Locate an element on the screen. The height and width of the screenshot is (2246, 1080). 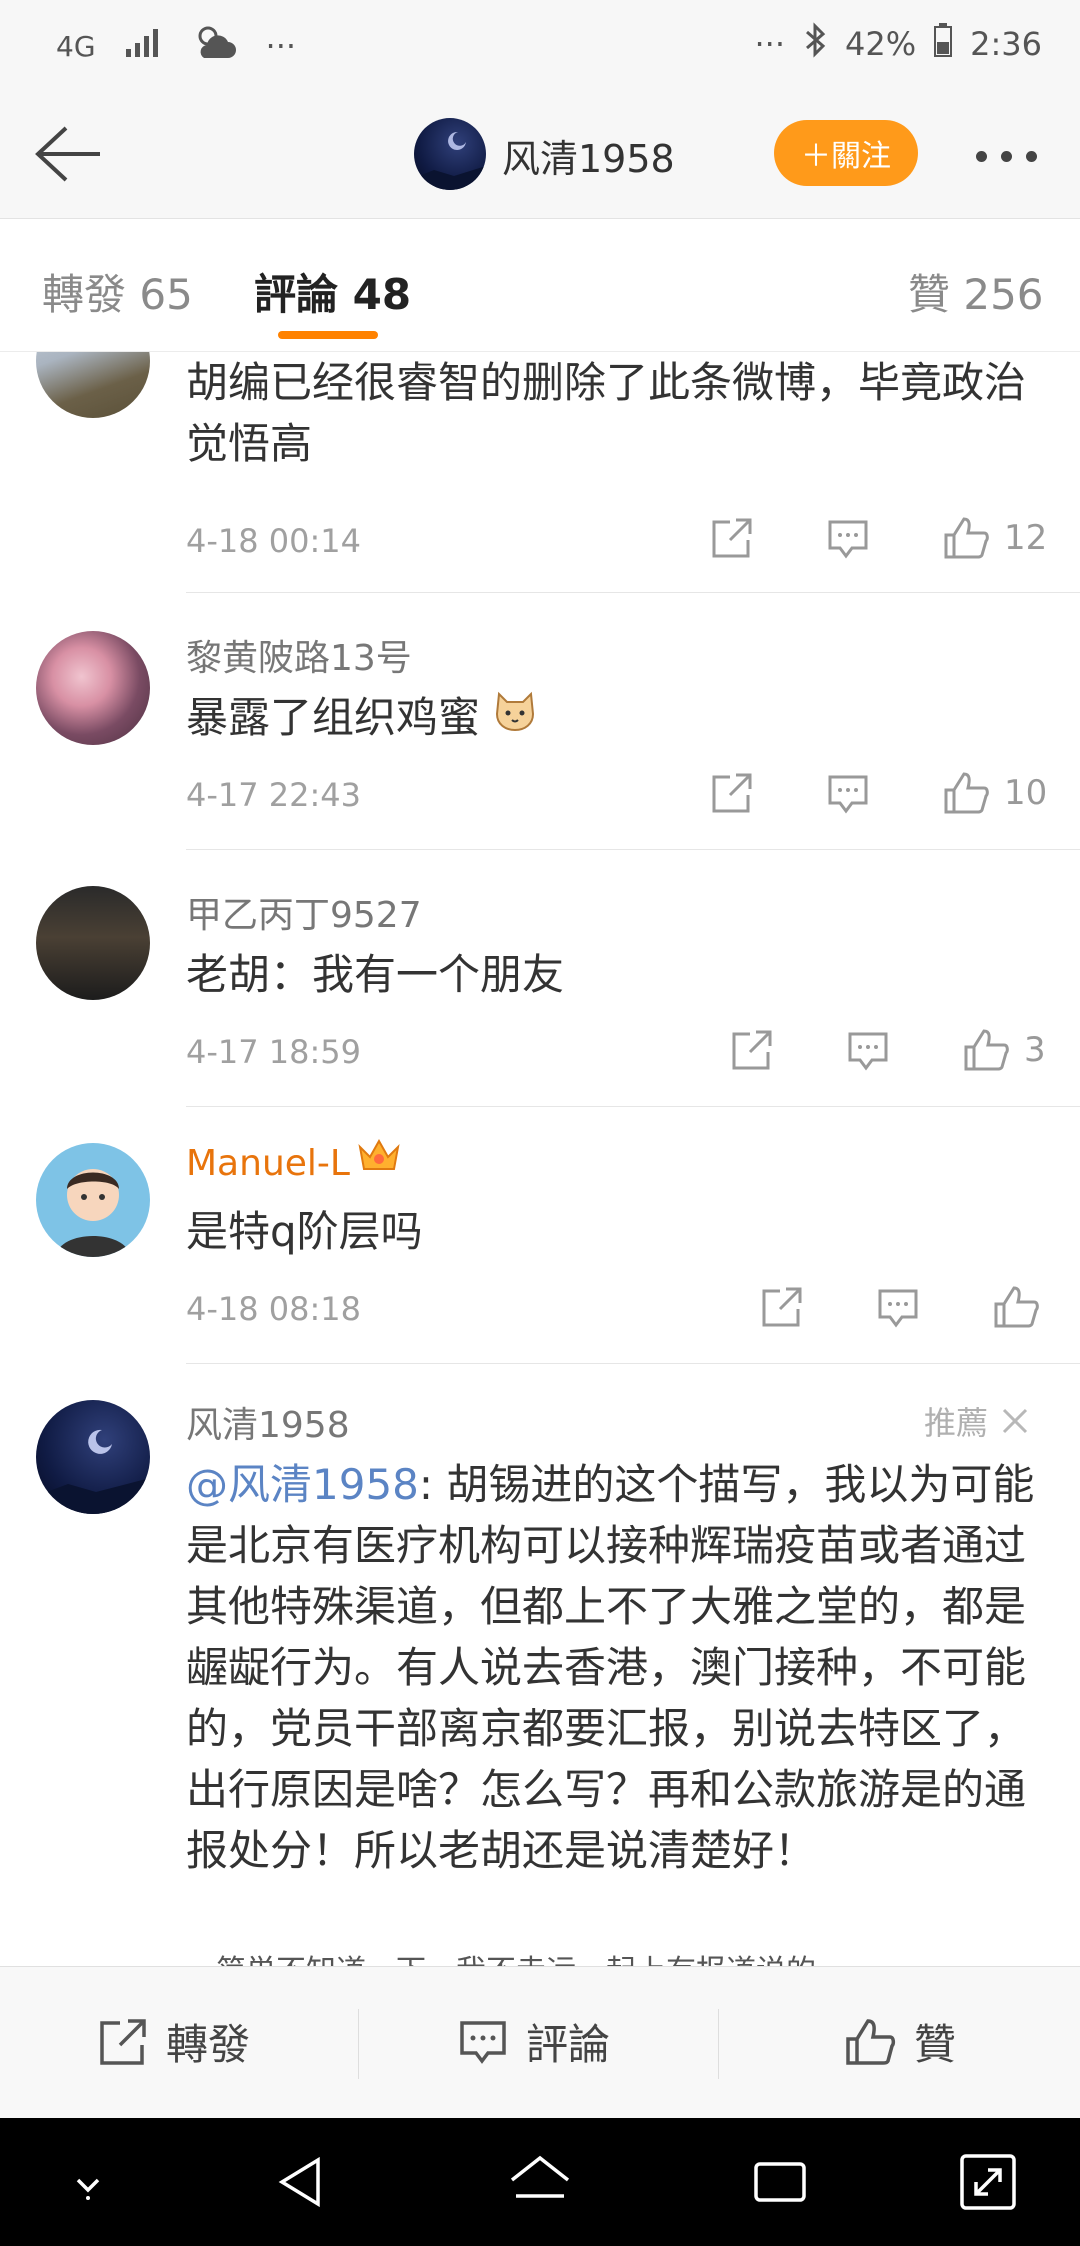
like-count: 3 is located at coordinates (1035, 1050).